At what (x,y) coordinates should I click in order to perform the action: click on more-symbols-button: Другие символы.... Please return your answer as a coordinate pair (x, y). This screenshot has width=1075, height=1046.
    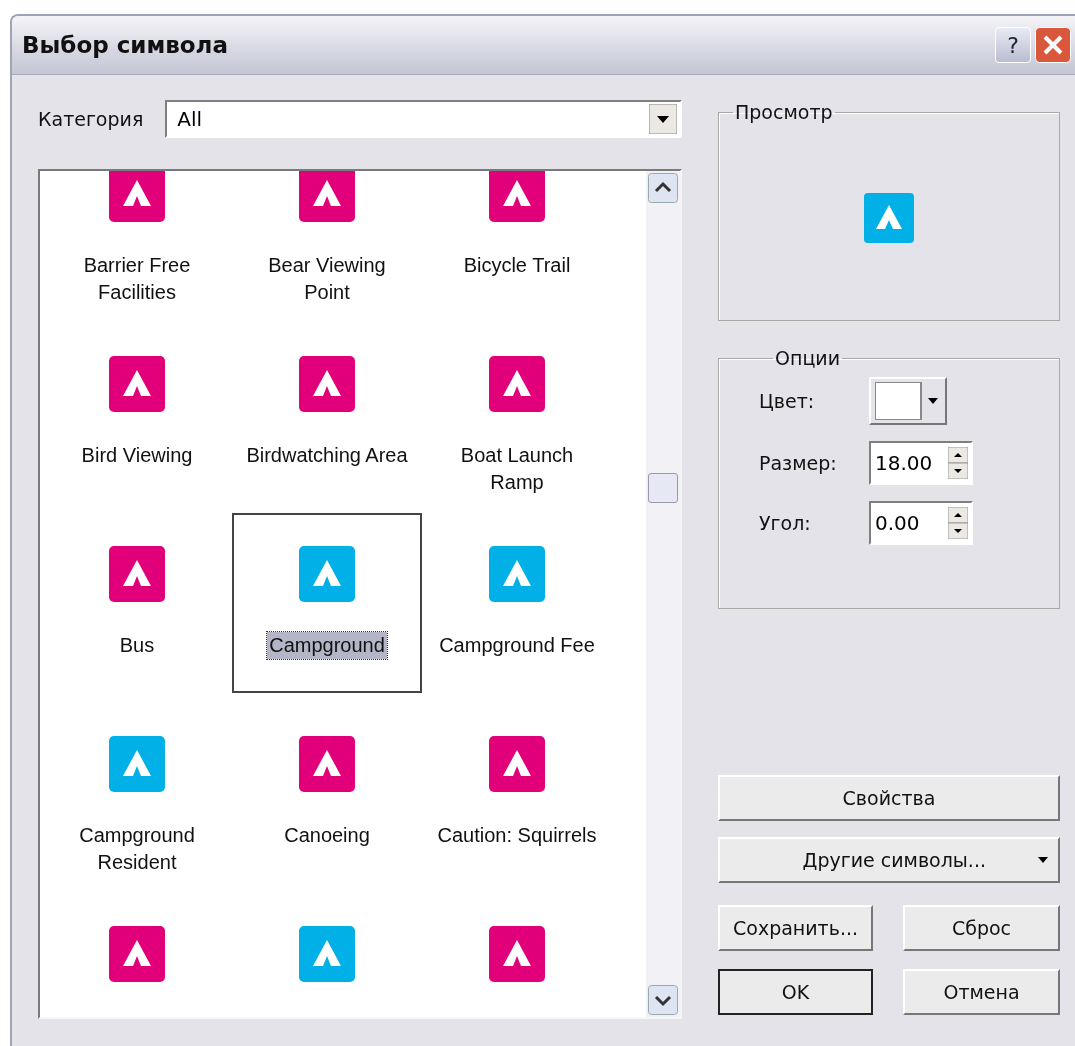
    Looking at the image, I should click on (889, 860).